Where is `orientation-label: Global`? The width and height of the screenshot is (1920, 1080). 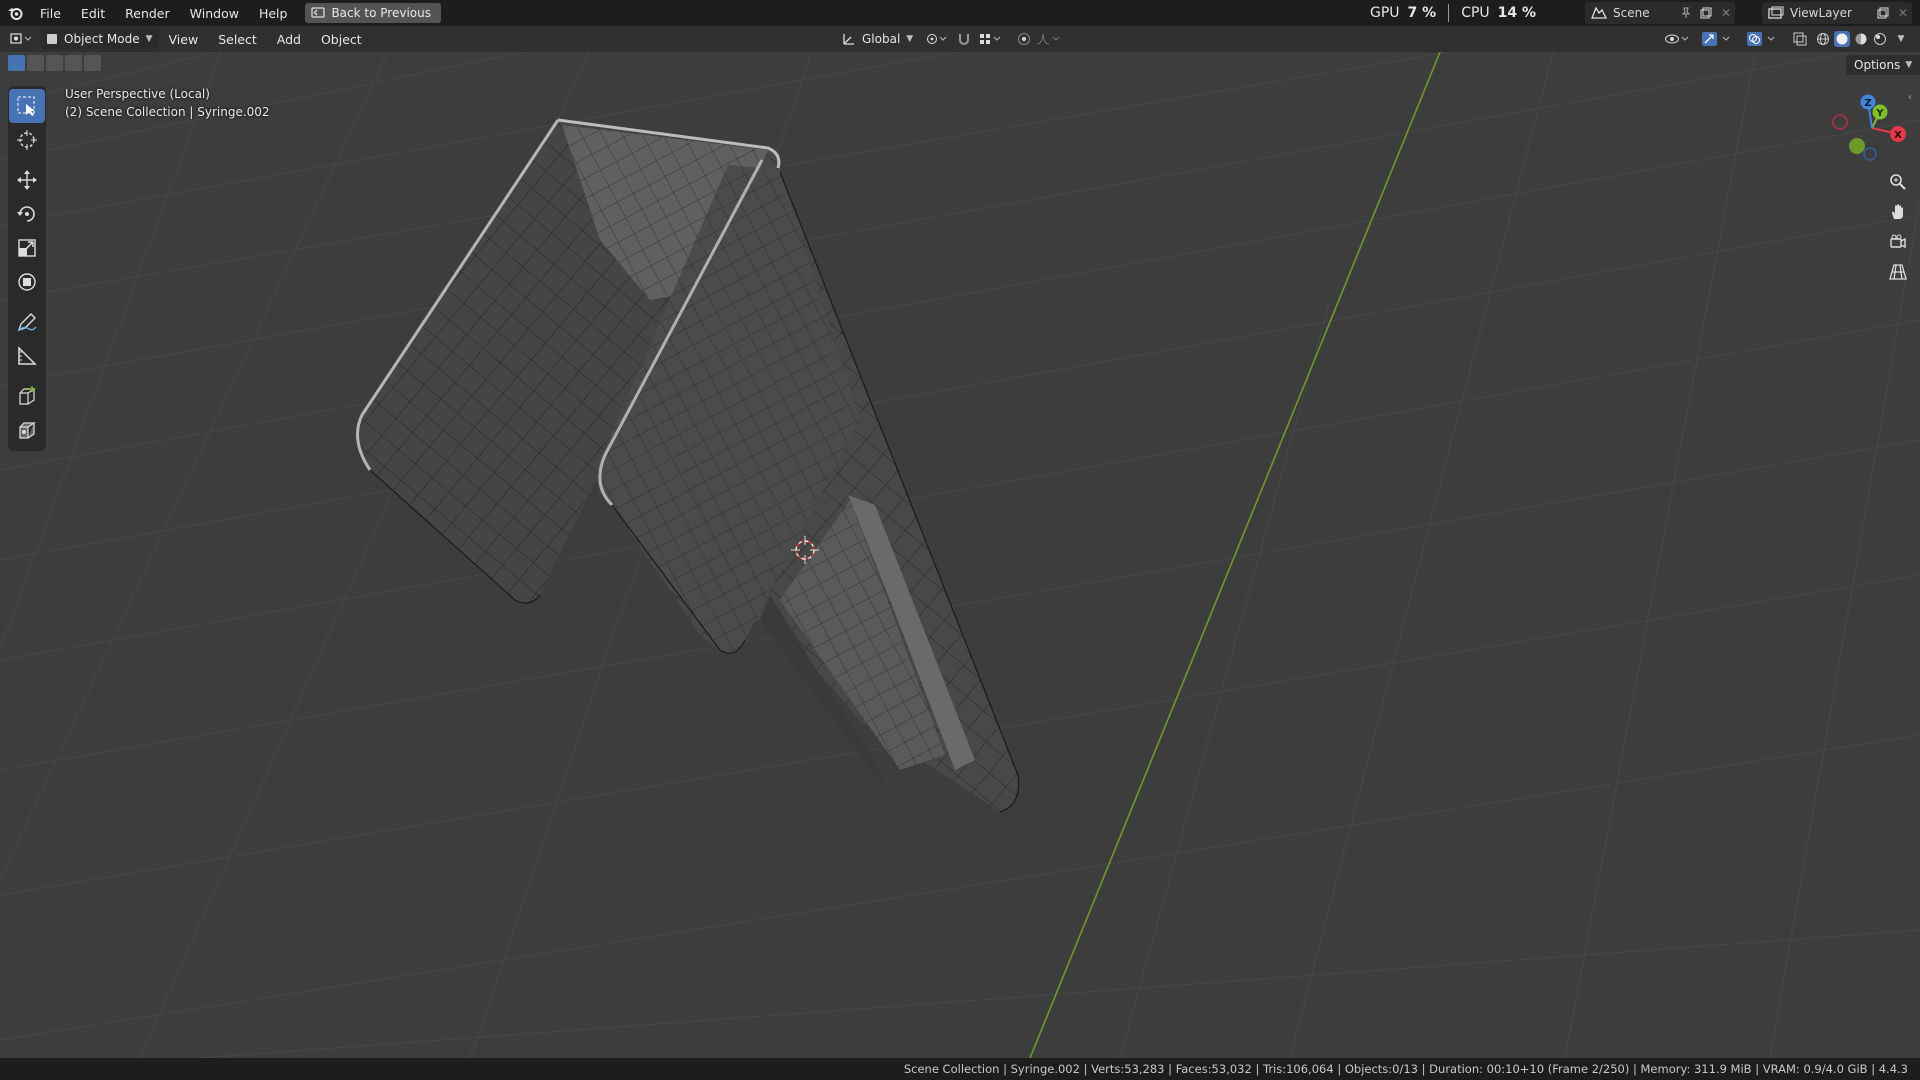
orientation-label: Global is located at coordinates (881, 39).